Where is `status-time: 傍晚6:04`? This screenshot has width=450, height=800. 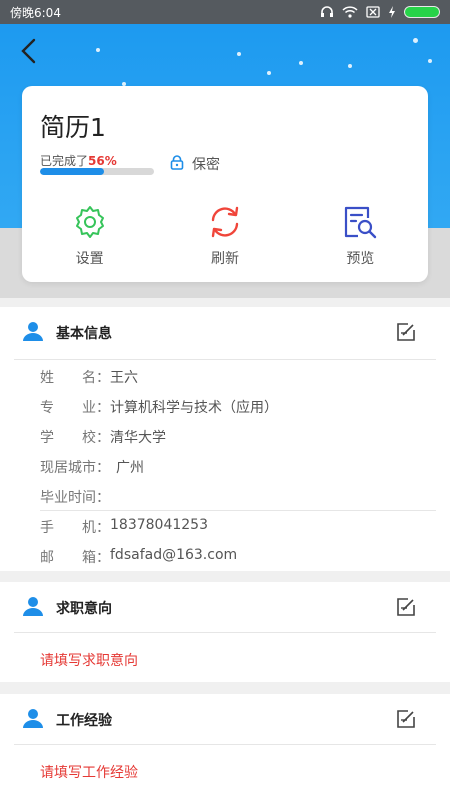
status-time: 傍晚6:04 is located at coordinates (35, 12).